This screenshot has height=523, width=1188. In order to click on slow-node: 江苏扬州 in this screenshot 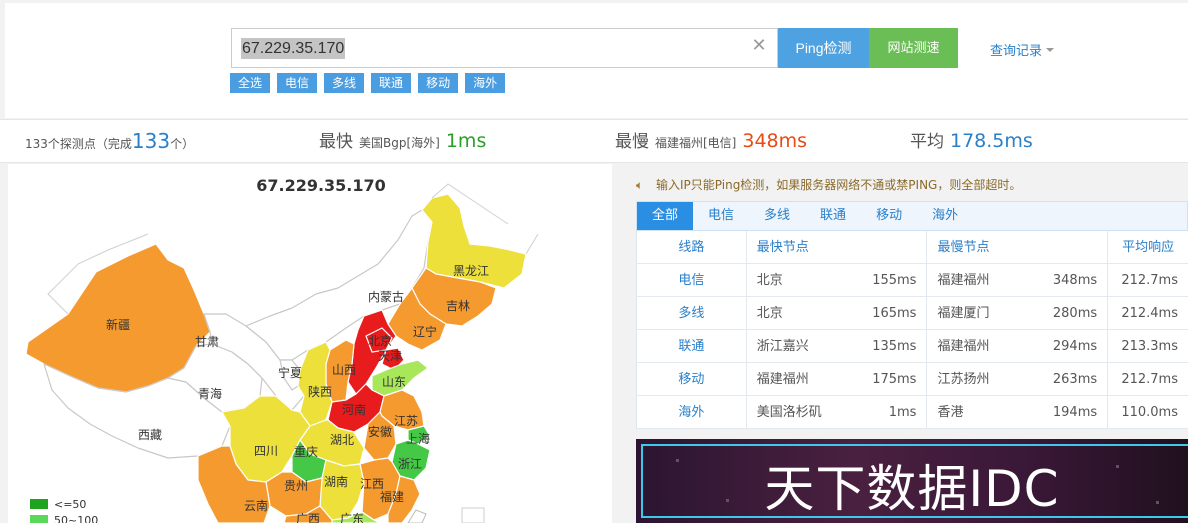, I will do `click(963, 379)`.